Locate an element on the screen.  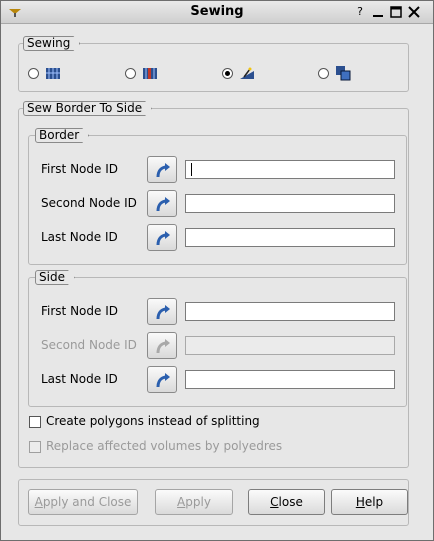
side-first-node-label: First Node ID is located at coordinates (79, 311).